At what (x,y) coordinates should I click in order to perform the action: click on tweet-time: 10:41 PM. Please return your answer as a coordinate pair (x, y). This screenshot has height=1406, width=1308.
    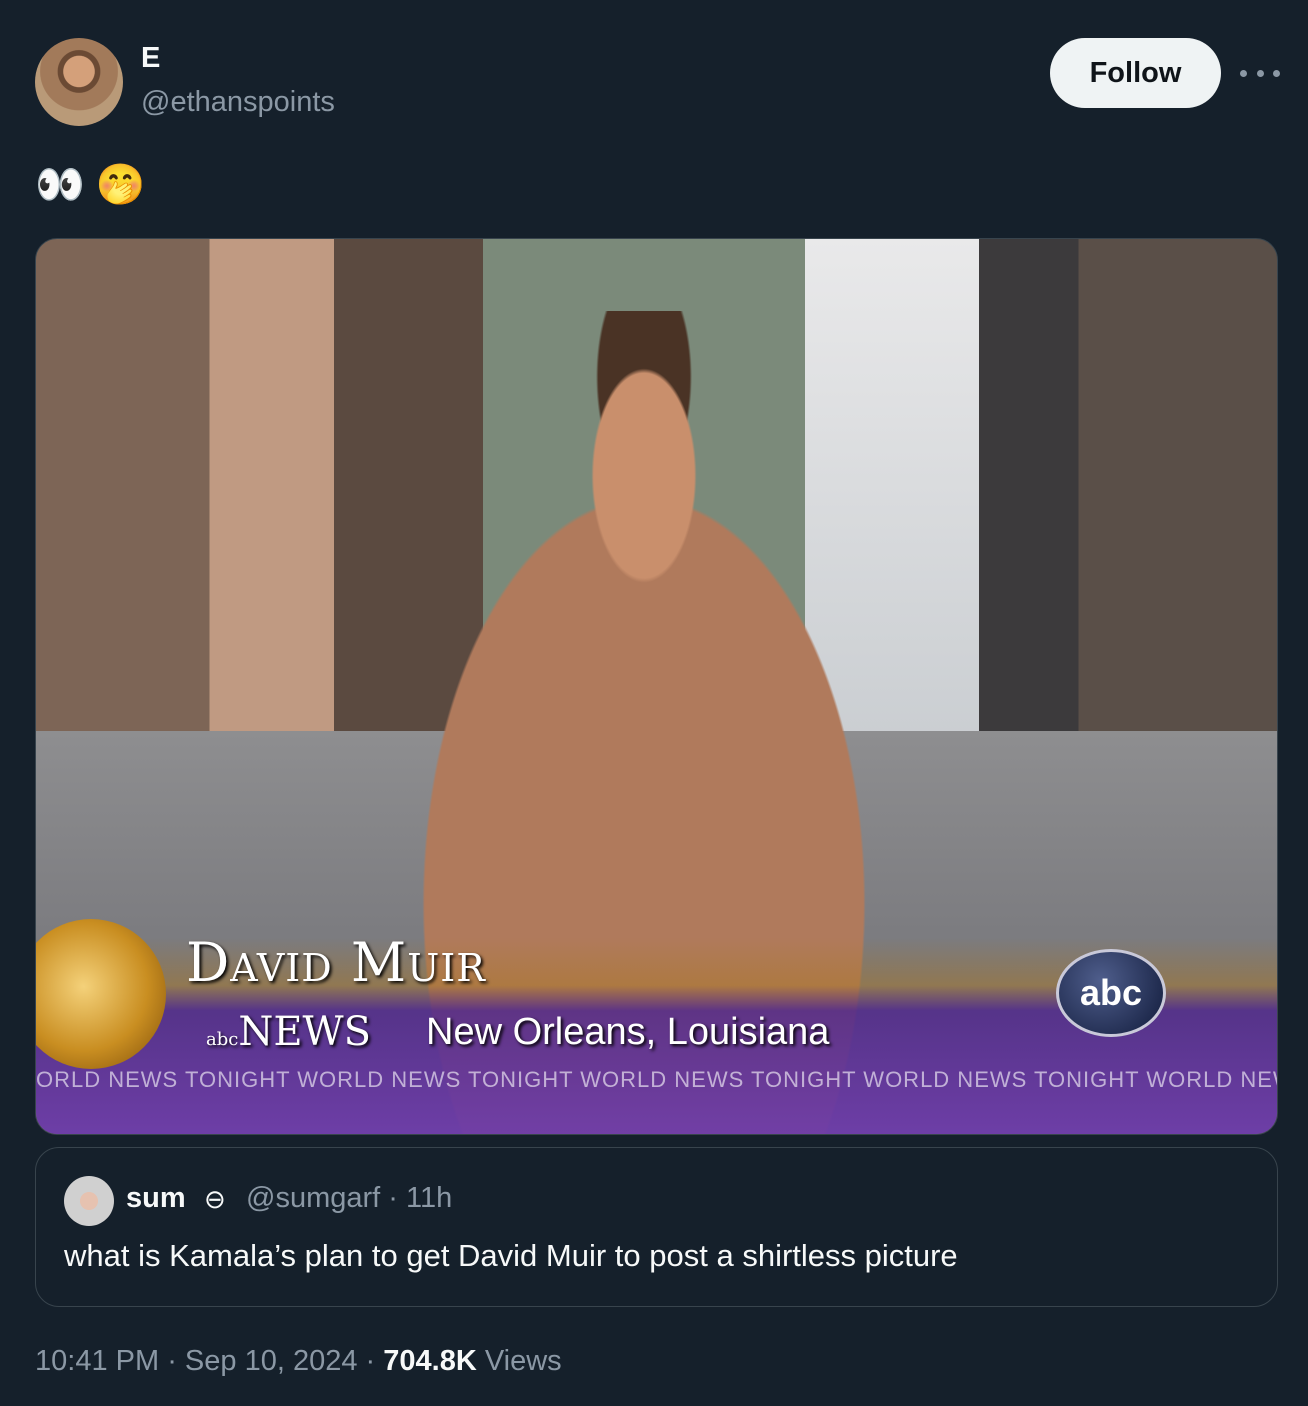
    Looking at the image, I should click on (97, 1361).